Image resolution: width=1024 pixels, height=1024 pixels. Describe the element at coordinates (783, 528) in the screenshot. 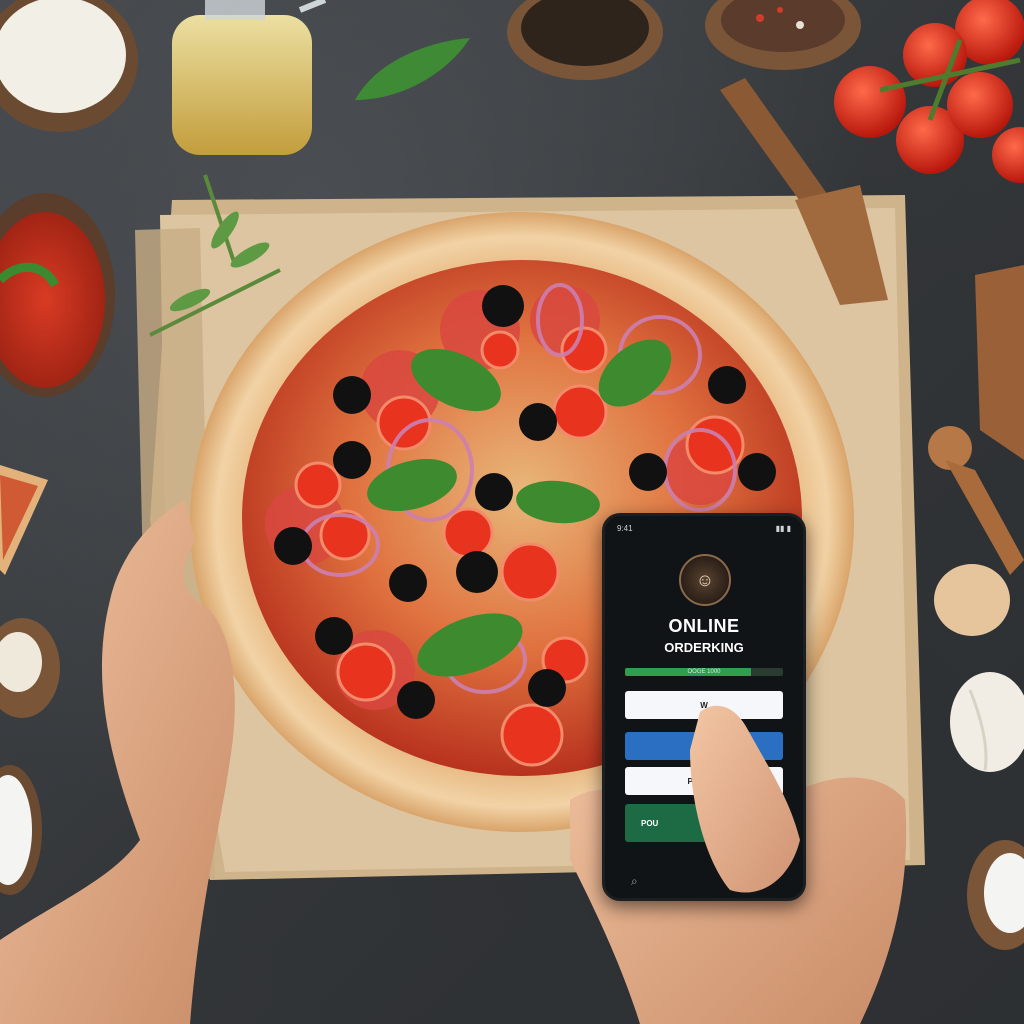

I see `status-icons: ▮▮ ▮` at that location.